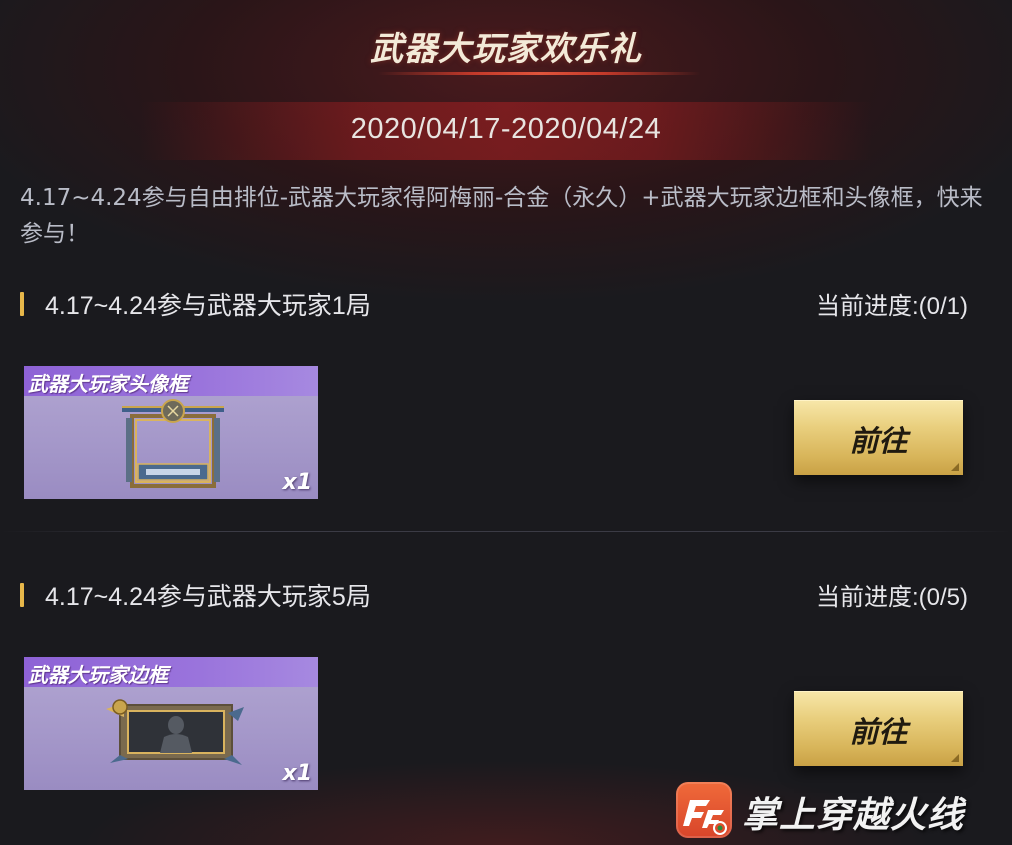 The height and width of the screenshot is (845, 1012). I want to click on task-header-2: 4.17~4.24参与武器大玩家5局 当前进度:(0/5), so click(500, 595).